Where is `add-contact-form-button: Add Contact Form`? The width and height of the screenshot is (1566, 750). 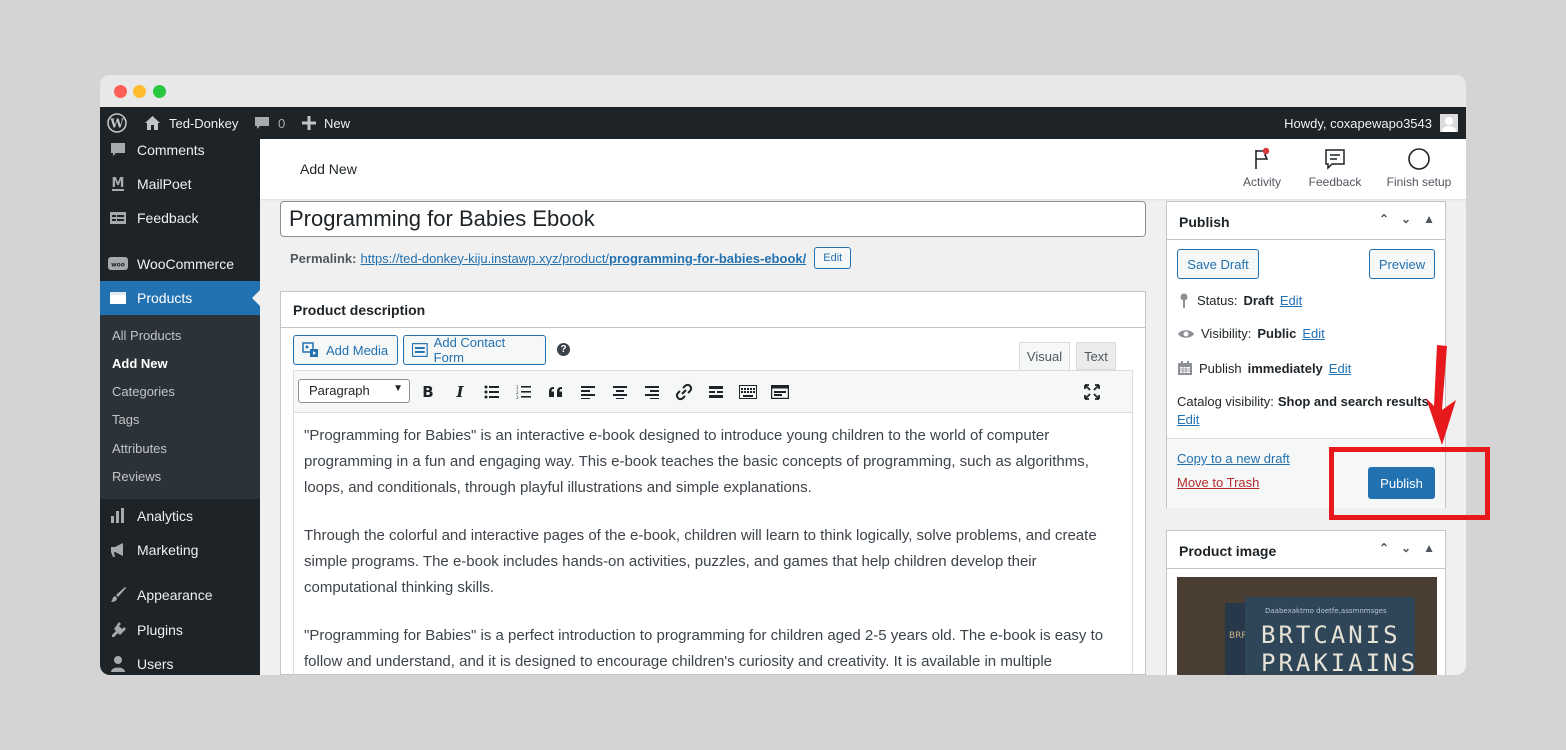
add-contact-form-button: Add Contact Form is located at coordinates (474, 350).